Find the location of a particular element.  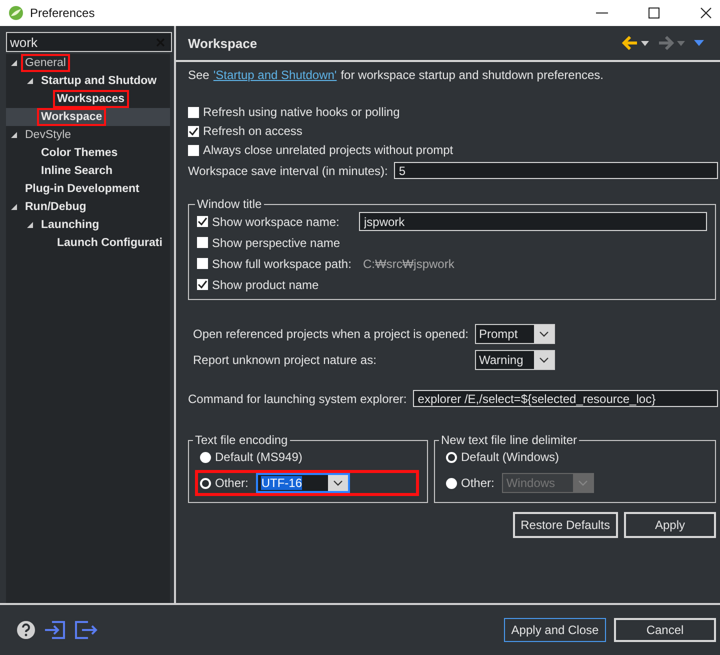

group-title: Text file encoding is located at coordinates (241, 440).